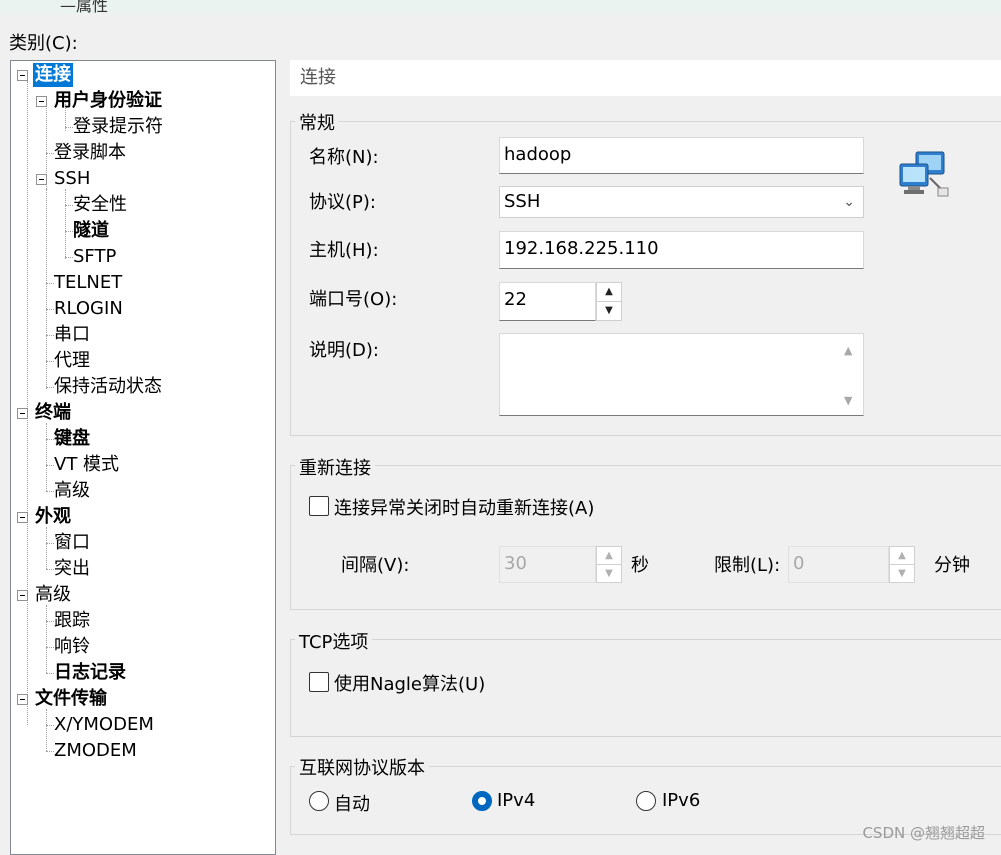 The height and width of the screenshot is (855, 1001). What do you see at coordinates (86, 465) in the screenshot?
I see `tree-item-vt-mode: VT 模式` at bounding box center [86, 465].